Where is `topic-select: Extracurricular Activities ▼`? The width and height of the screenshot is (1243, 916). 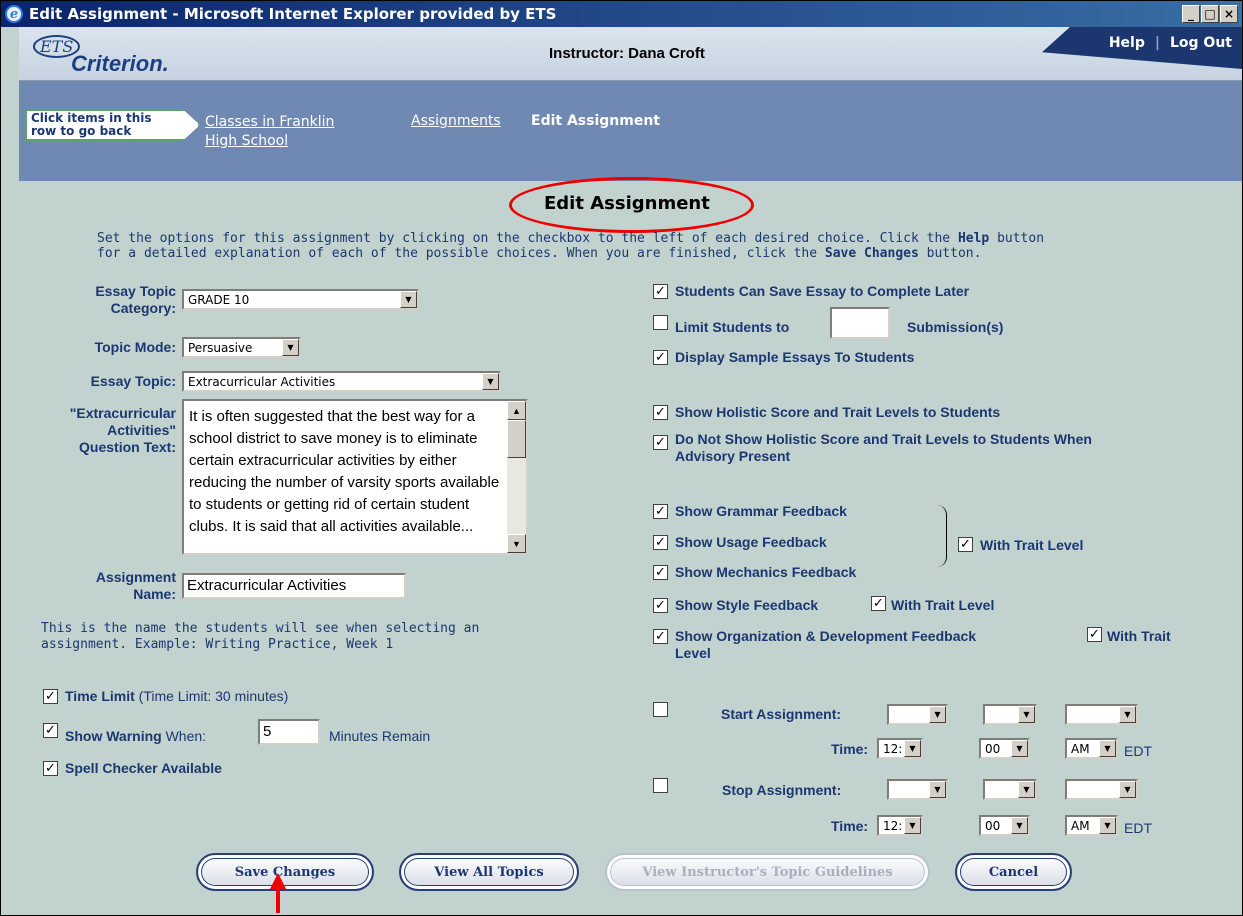
topic-select: Extracurricular Activities ▼ is located at coordinates (341, 381).